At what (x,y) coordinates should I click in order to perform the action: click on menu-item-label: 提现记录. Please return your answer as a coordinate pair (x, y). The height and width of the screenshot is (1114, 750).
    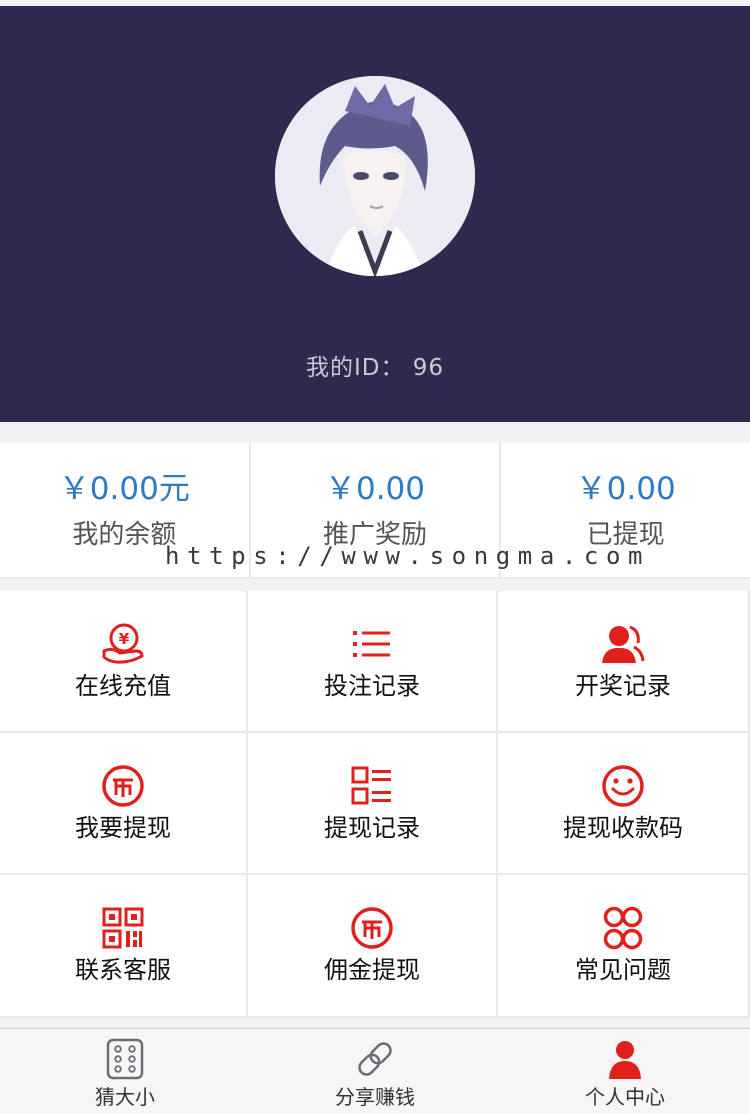
    Looking at the image, I should click on (372, 828).